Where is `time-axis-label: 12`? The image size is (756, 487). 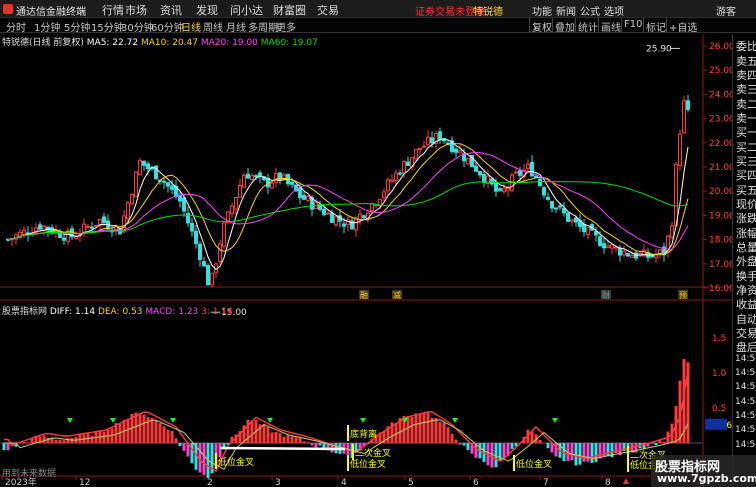 time-axis-label: 12 is located at coordinates (84, 482).